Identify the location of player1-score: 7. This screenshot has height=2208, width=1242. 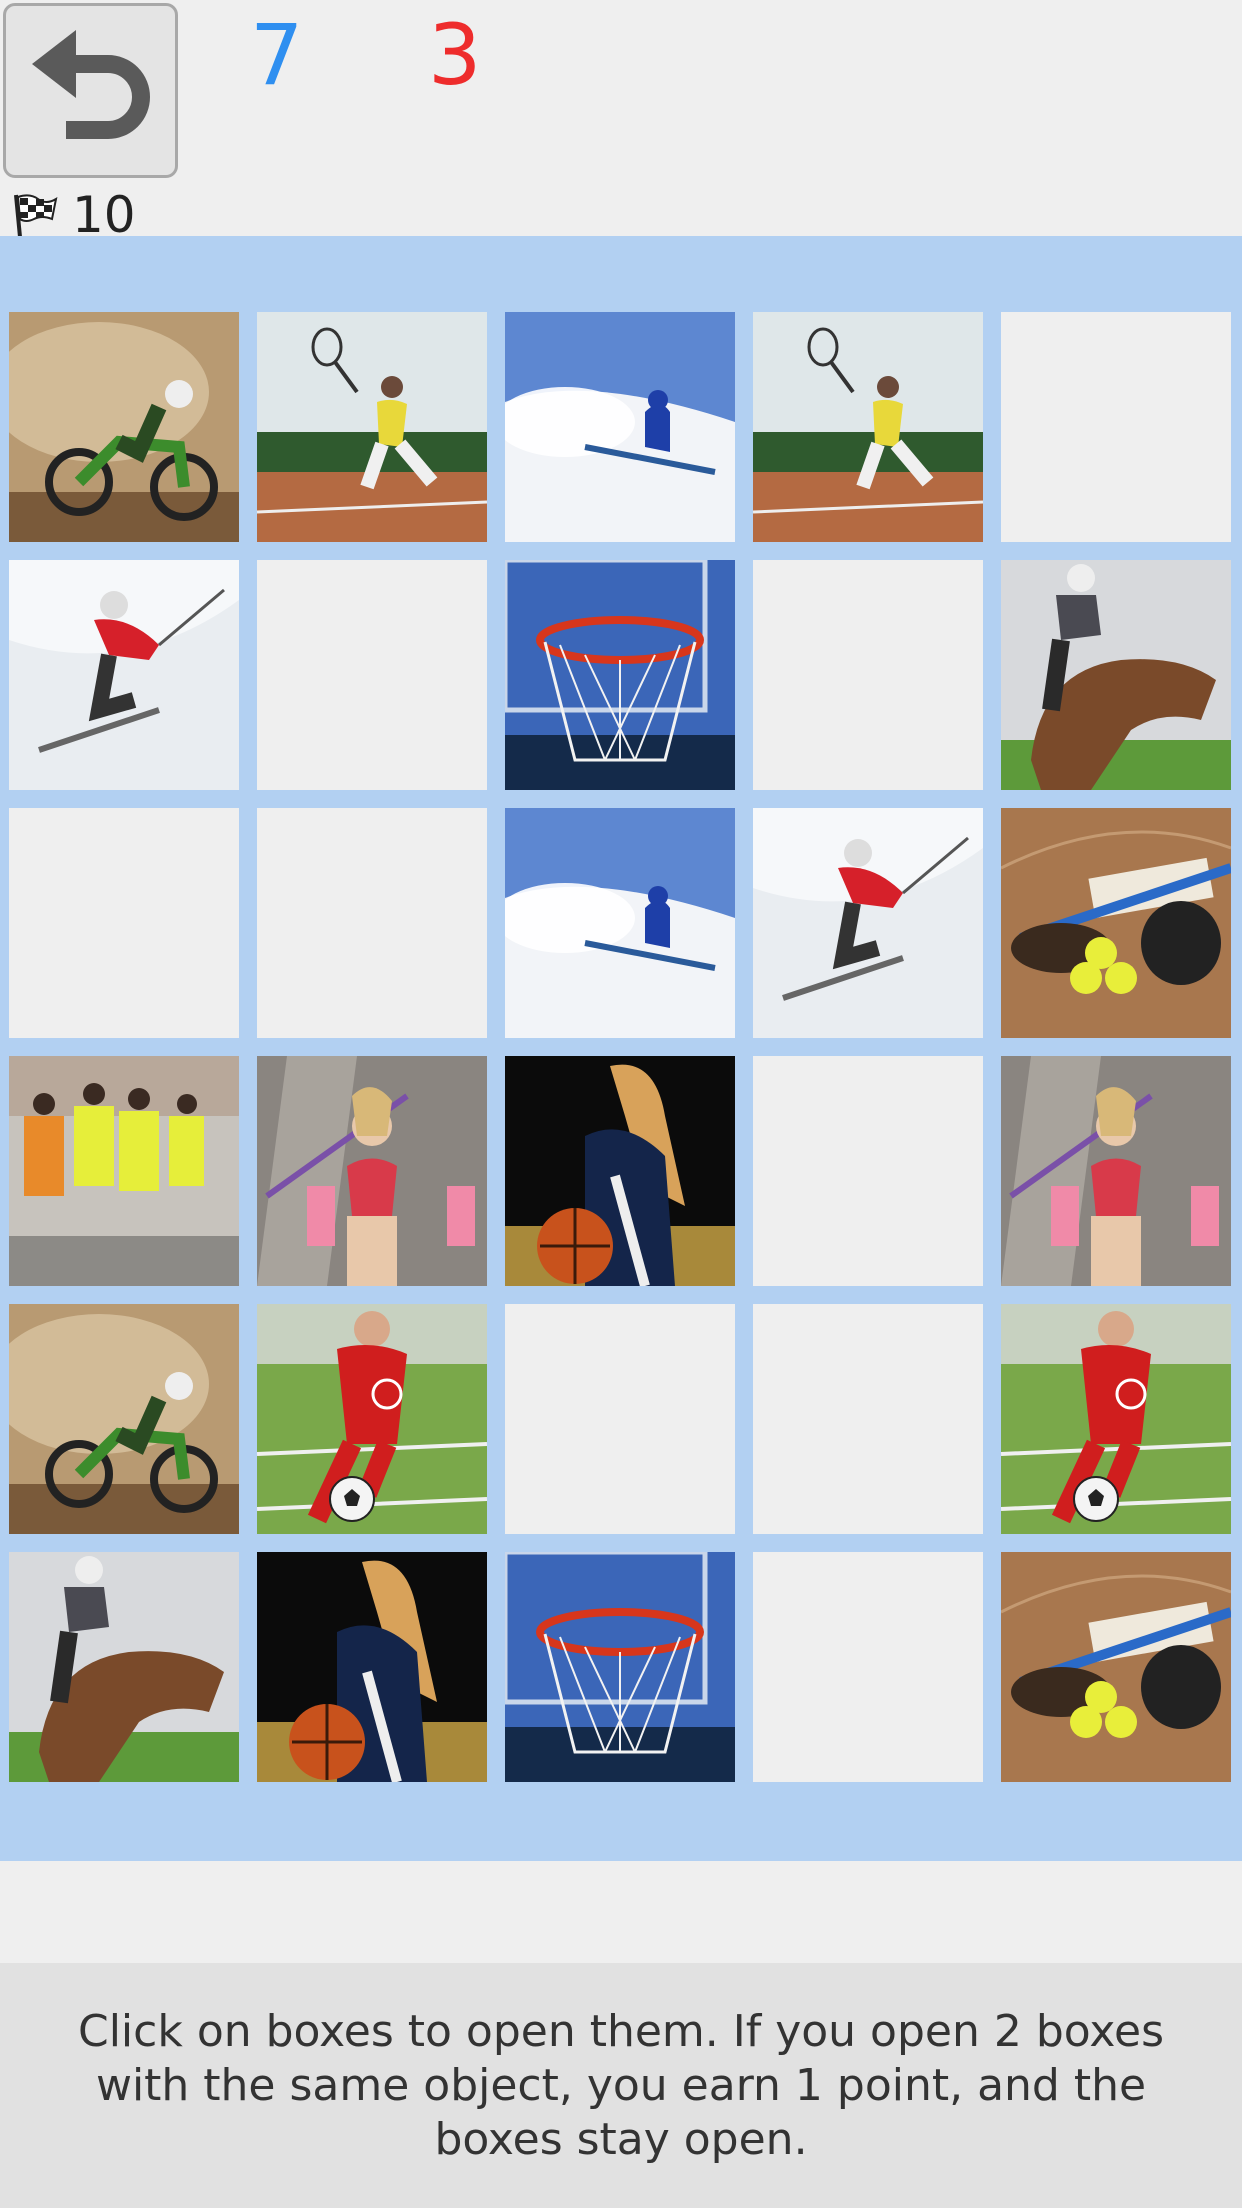
(277, 55).